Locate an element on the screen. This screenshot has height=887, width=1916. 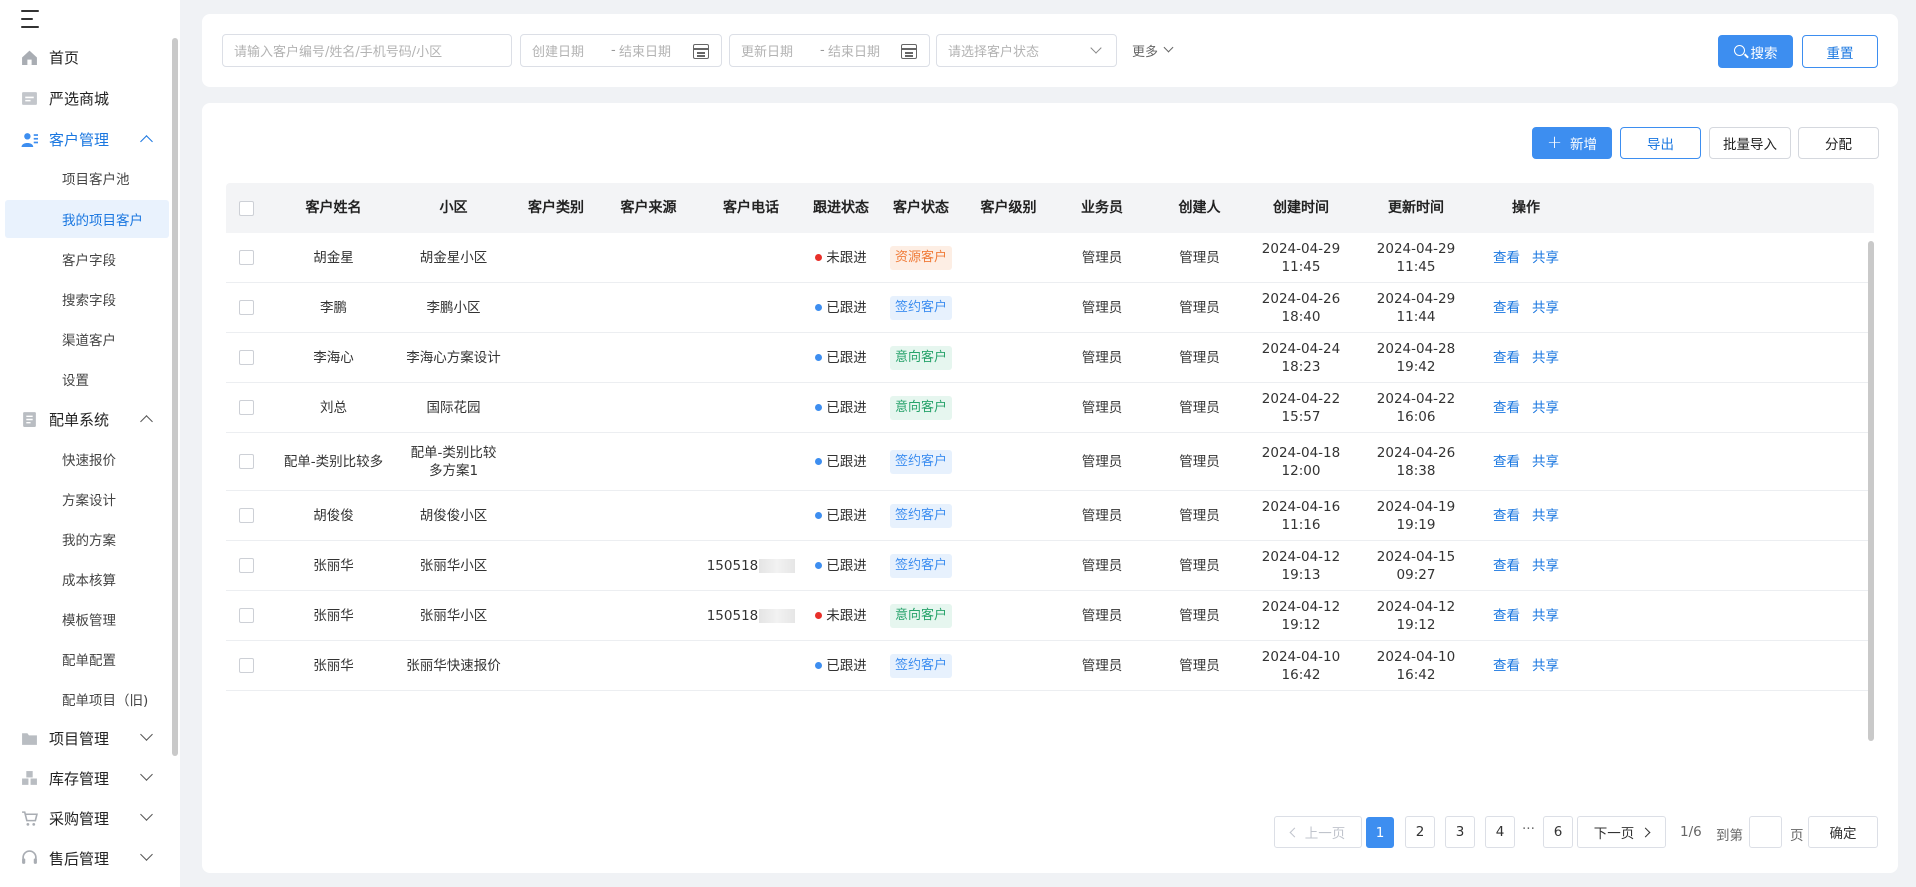
sidebar-item-after-sales: 售后管理 is located at coordinates (85, 858).